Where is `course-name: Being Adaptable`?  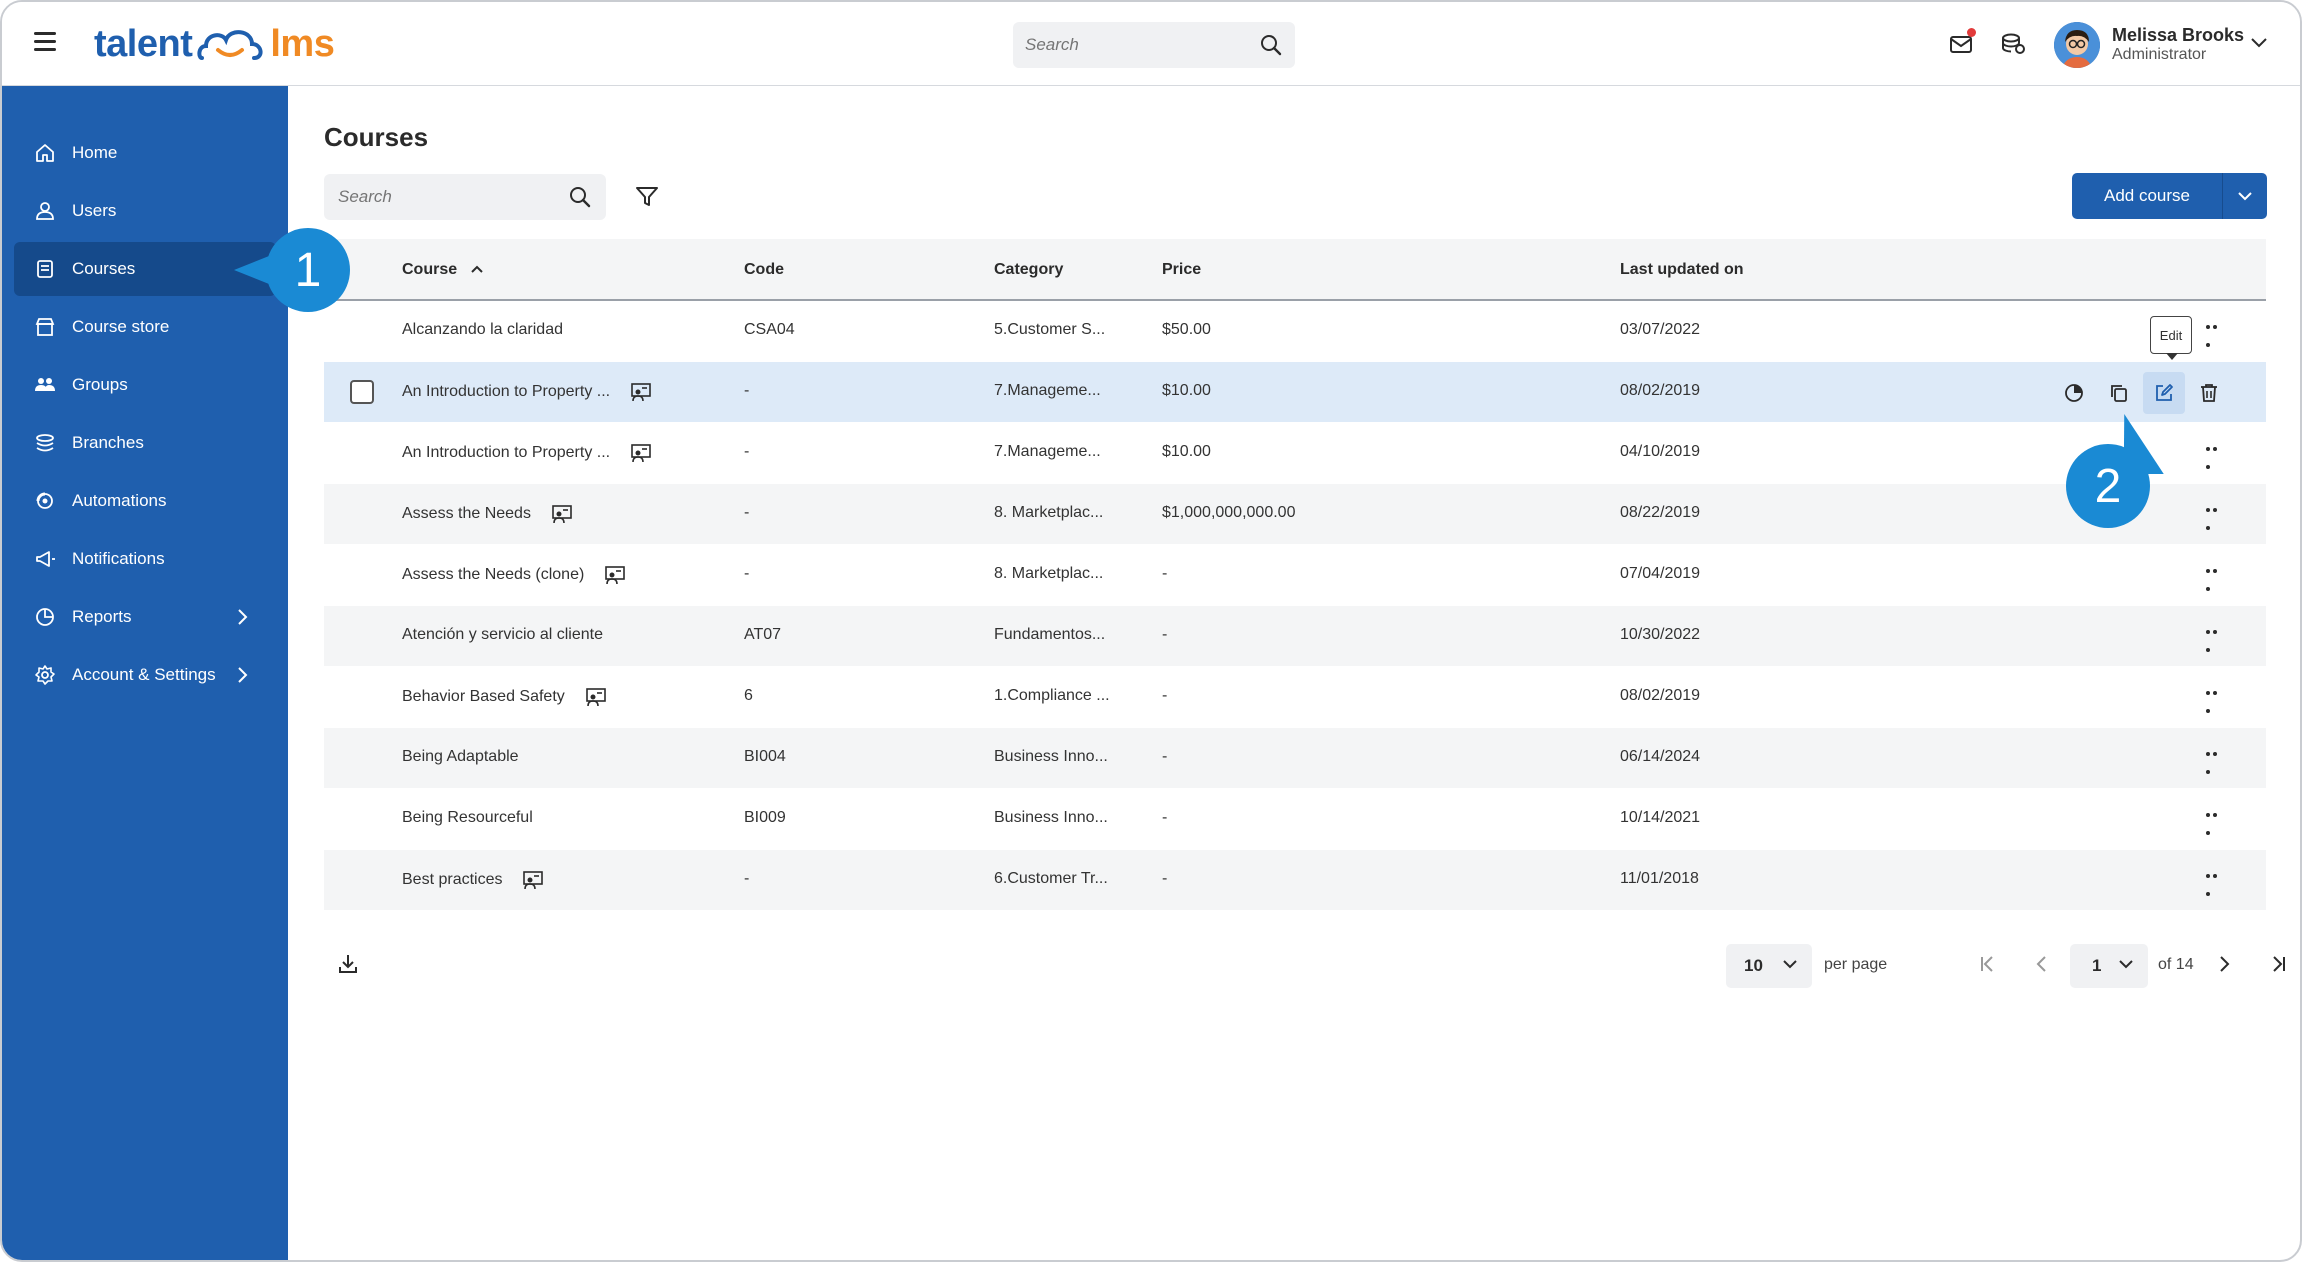
course-name: Being Adaptable is located at coordinates (460, 757).